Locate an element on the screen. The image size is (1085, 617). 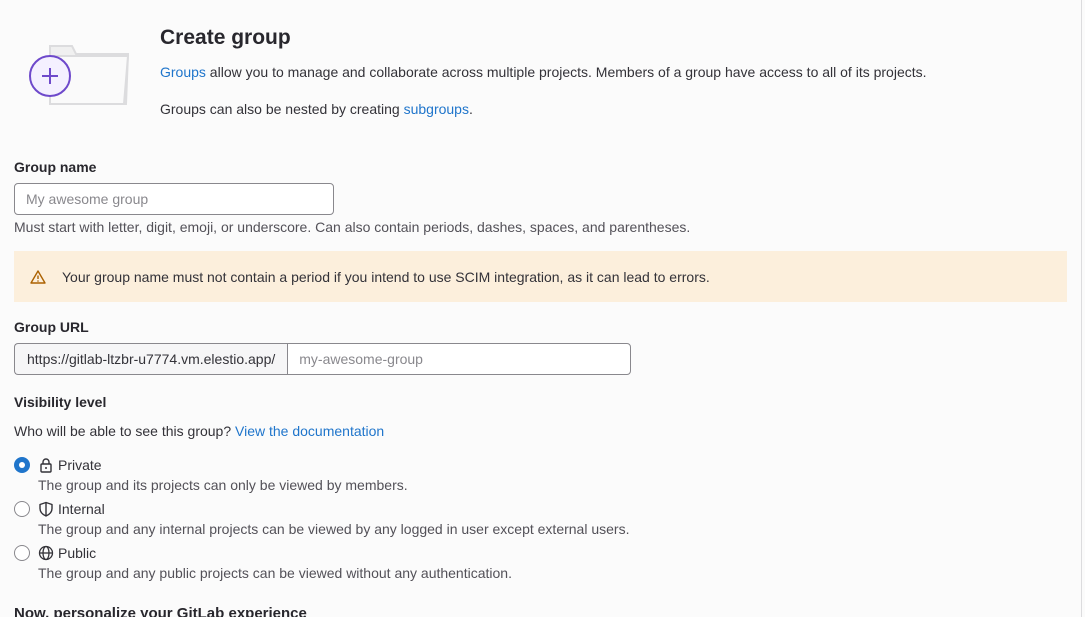
visibility-option-public: Public is located at coordinates (55, 553).